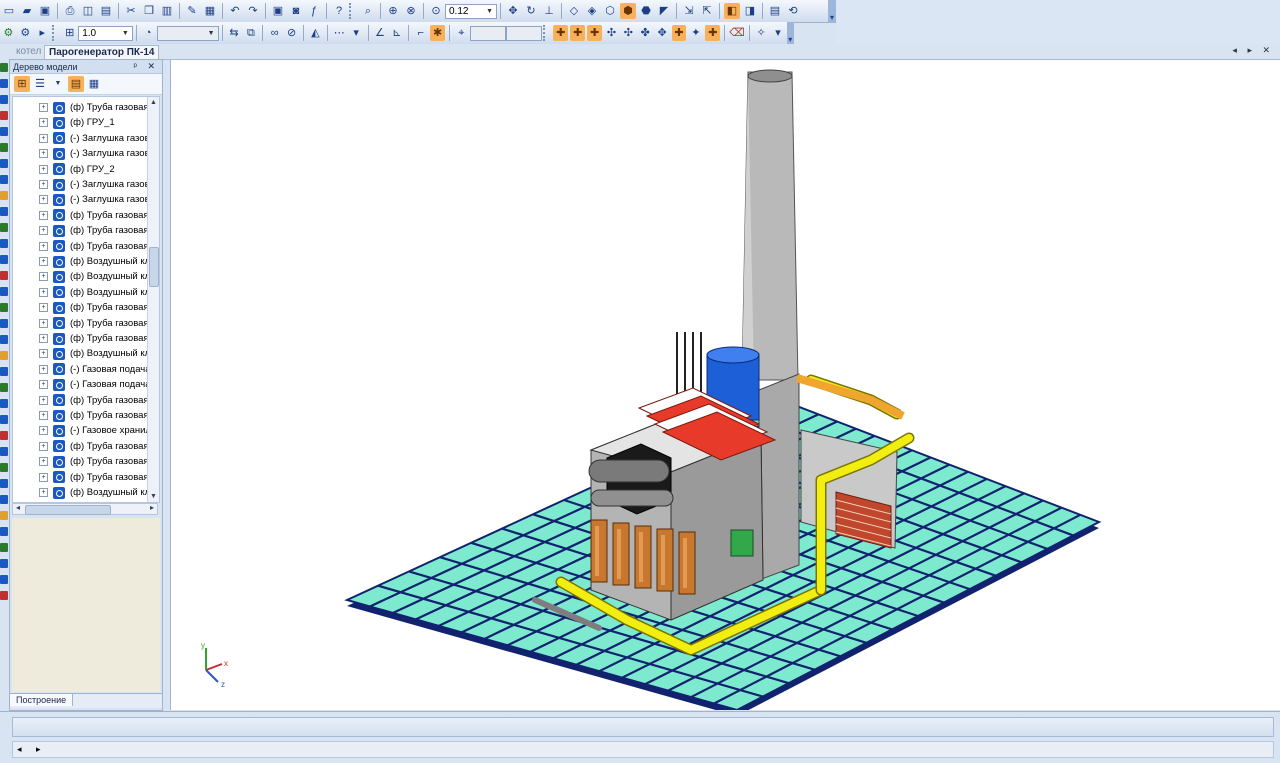 This screenshot has height=763, width=1280. I want to click on tree-item: + (-) Газовая подача_, so click(81, 384).